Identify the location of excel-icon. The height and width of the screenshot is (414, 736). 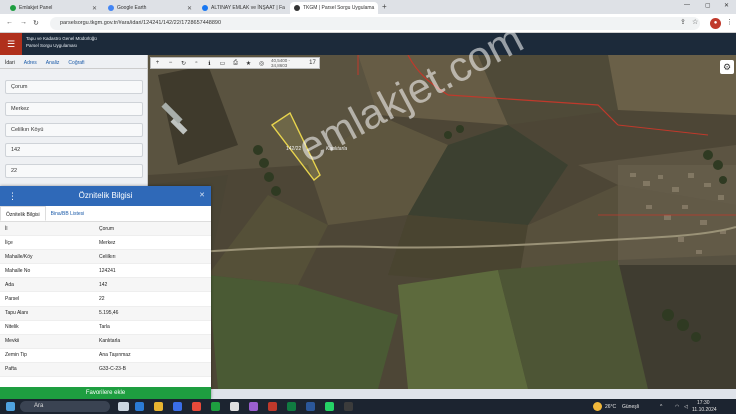
(215, 406).